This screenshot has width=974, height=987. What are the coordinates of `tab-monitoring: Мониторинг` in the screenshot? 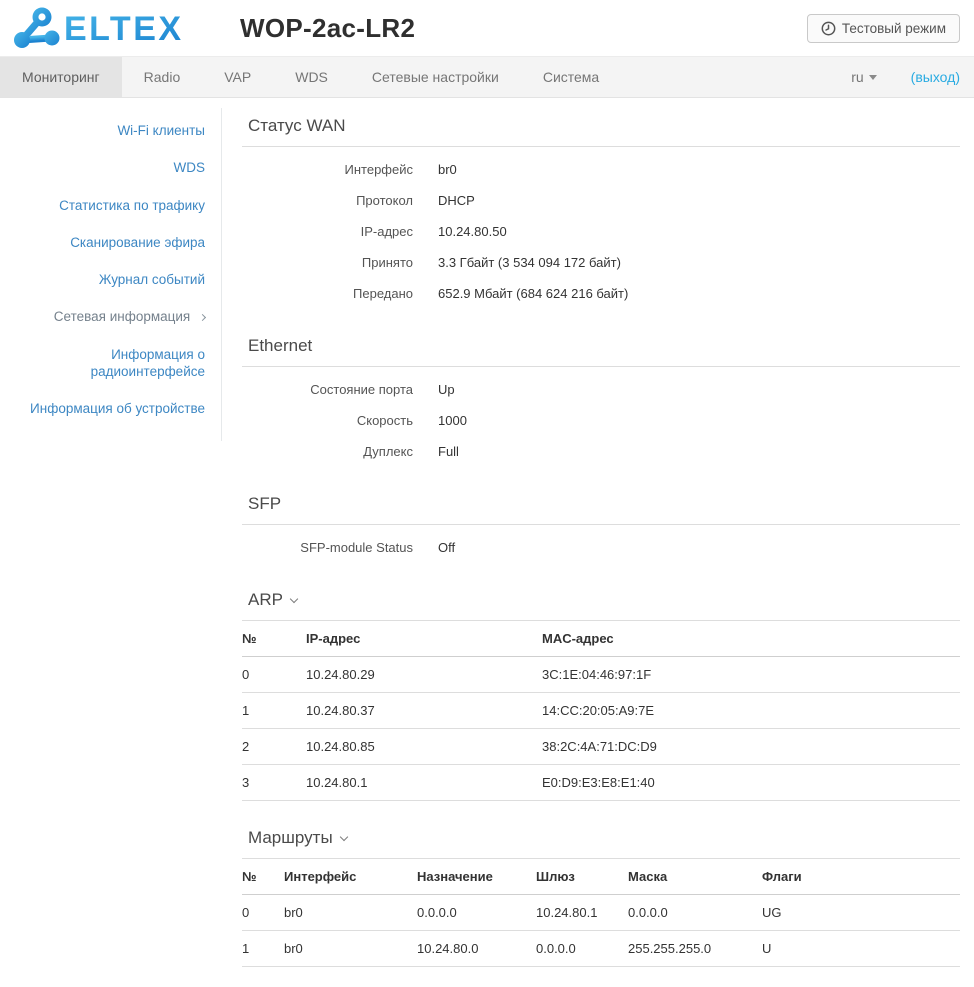 It's located at (61, 77).